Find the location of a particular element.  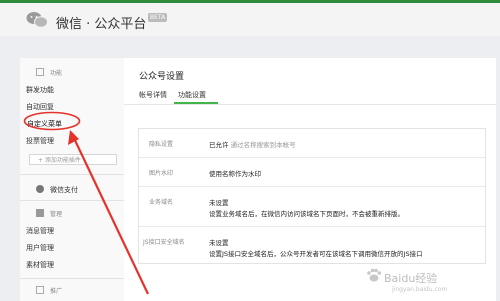

business-domain-label: 业务域名 is located at coordinates (161, 202).